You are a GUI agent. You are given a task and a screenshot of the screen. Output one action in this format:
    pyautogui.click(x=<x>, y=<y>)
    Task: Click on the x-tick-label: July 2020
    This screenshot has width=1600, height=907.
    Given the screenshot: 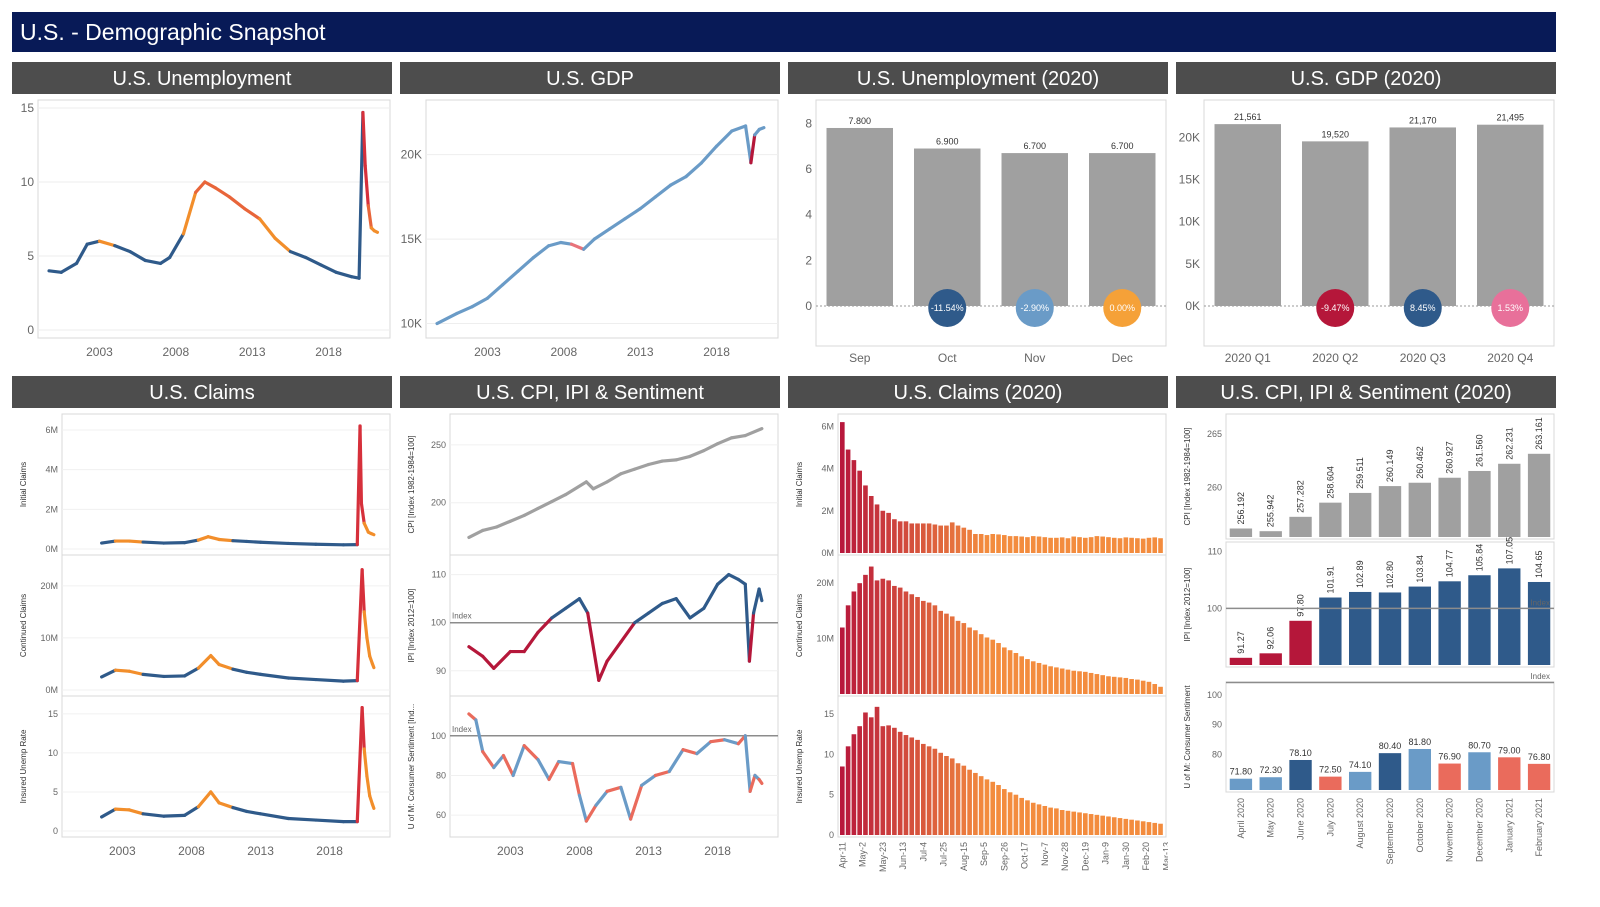 What is the action you would take?
    pyautogui.click(x=1330, y=817)
    